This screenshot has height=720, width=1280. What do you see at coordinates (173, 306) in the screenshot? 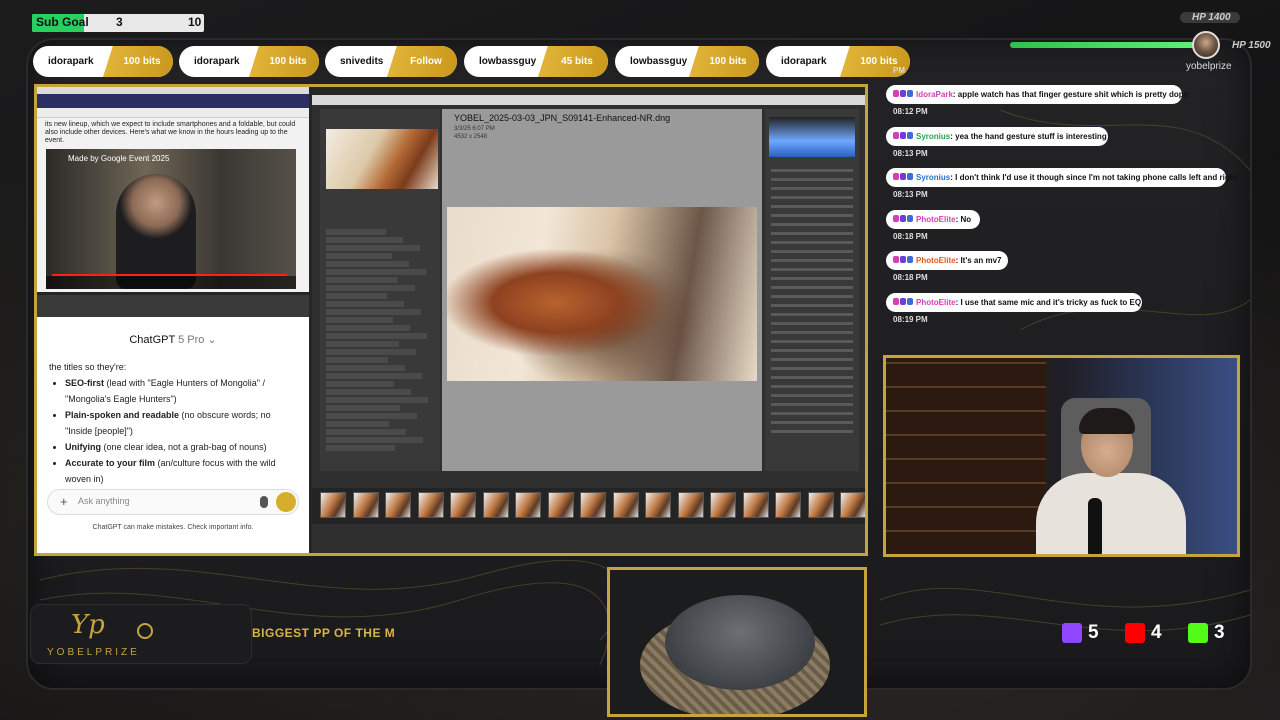
I see `chatgpt-browser-bar` at bounding box center [173, 306].